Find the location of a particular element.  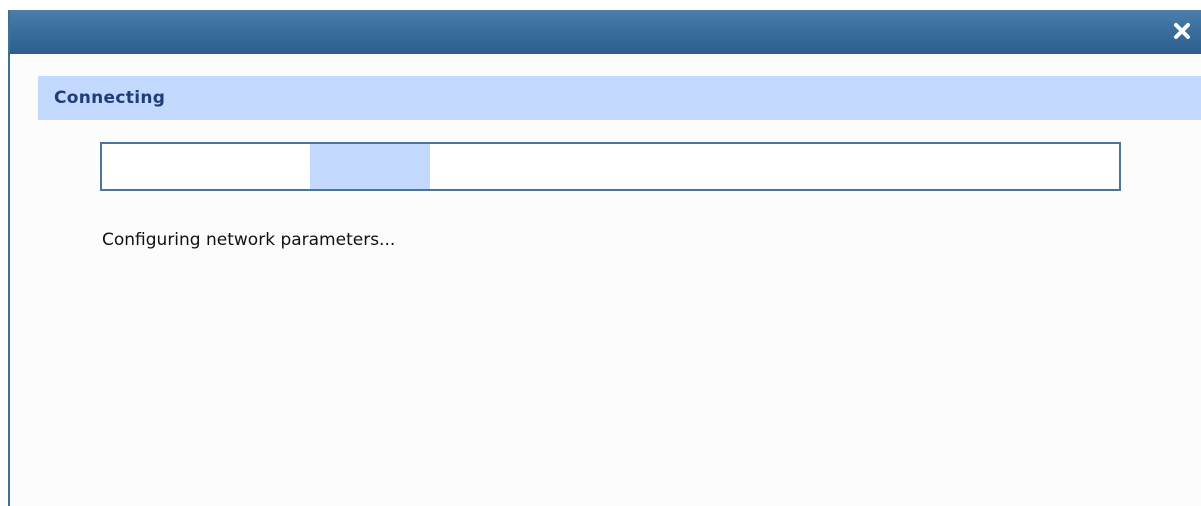

section-title: Connecting is located at coordinates (110, 98).